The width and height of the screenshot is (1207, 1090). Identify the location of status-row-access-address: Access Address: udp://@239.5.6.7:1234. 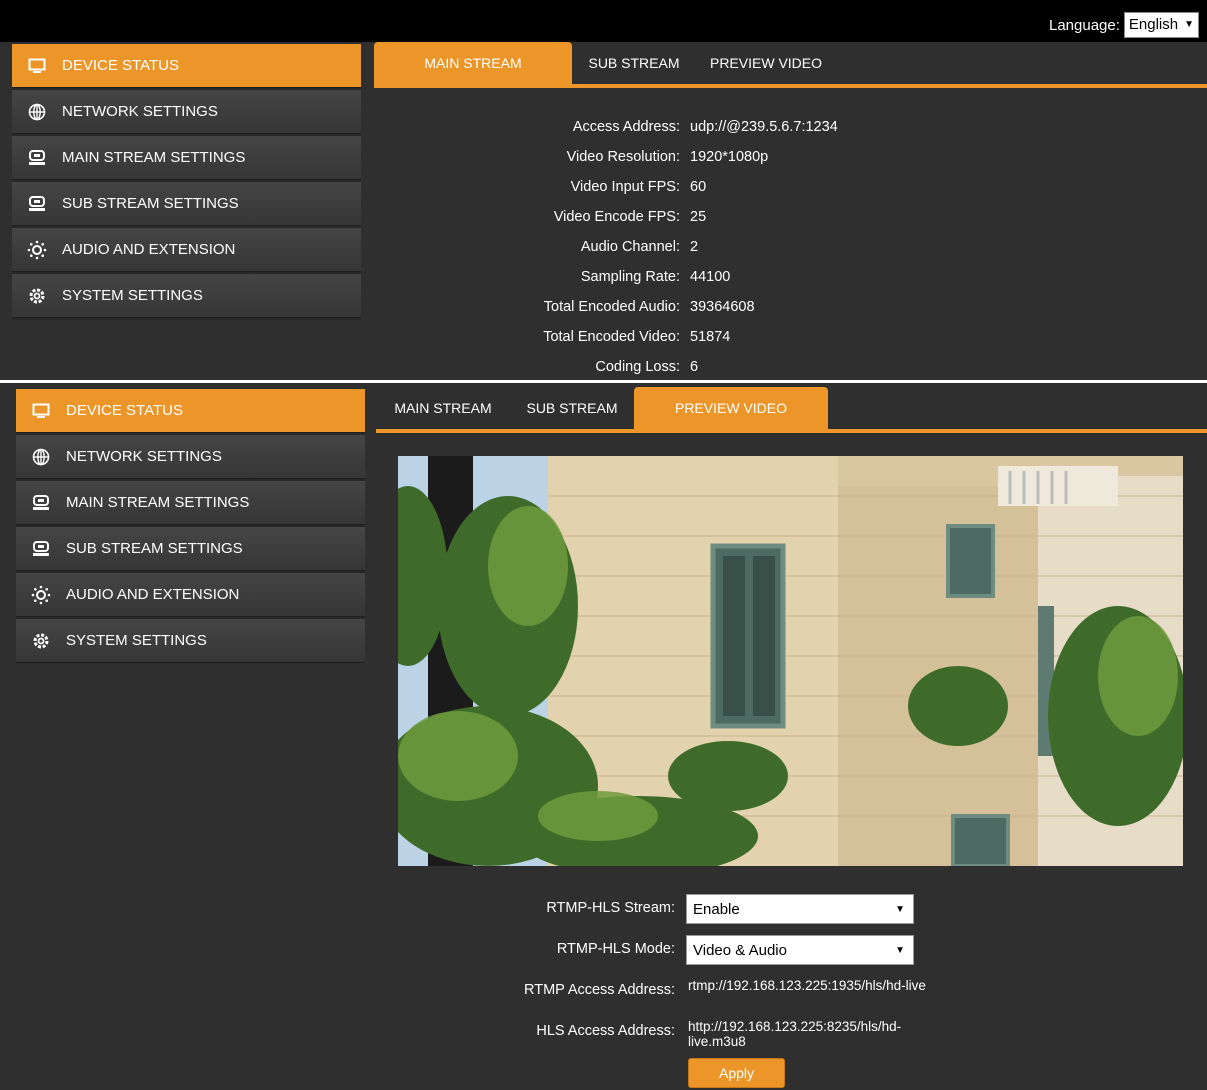
(790, 134).